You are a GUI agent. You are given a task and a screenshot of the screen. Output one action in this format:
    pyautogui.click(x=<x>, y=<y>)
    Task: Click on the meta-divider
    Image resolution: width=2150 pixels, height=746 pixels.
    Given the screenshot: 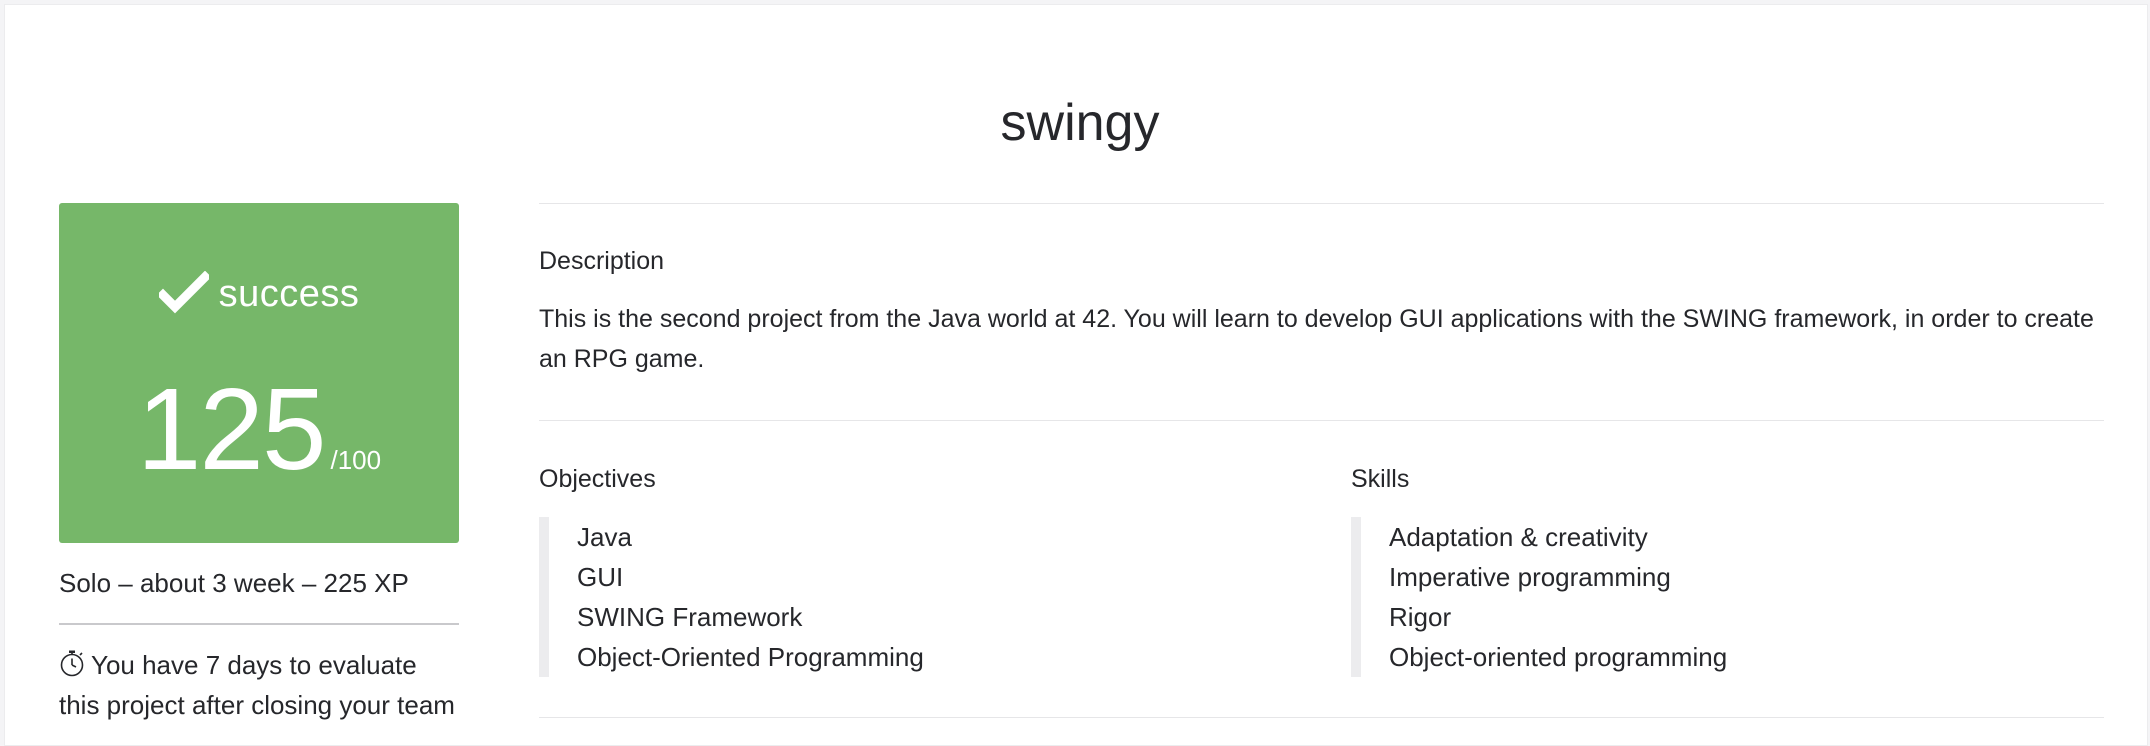 What is the action you would take?
    pyautogui.click(x=259, y=624)
    